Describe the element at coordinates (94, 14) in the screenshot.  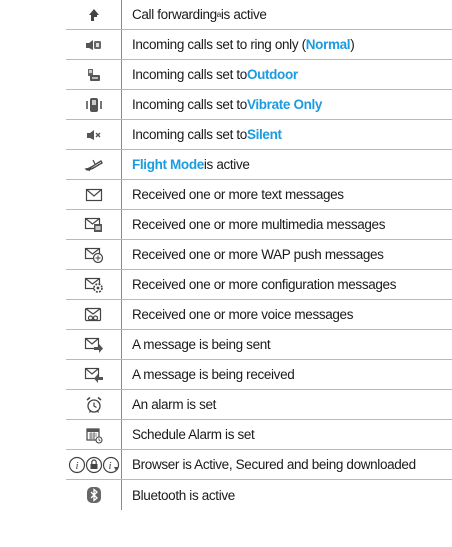
I see `call-forward-icon` at that location.